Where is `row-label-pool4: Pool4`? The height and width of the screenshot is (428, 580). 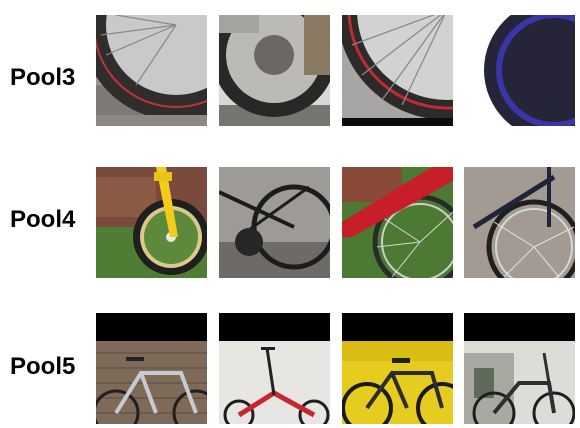 row-label-pool4: Pool4 is located at coordinates (43, 219).